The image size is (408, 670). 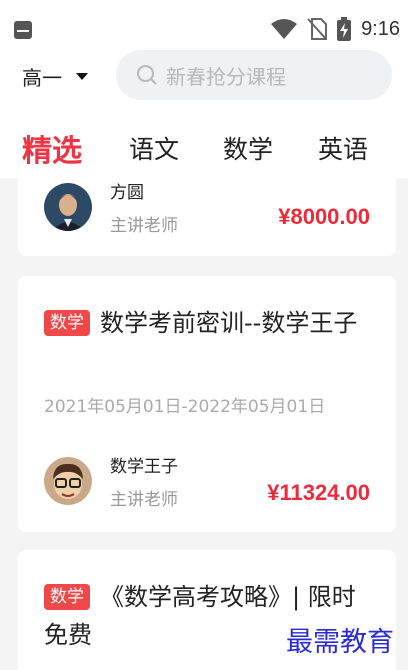 I want to click on grade-selector: 高一, so click(x=55, y=76).